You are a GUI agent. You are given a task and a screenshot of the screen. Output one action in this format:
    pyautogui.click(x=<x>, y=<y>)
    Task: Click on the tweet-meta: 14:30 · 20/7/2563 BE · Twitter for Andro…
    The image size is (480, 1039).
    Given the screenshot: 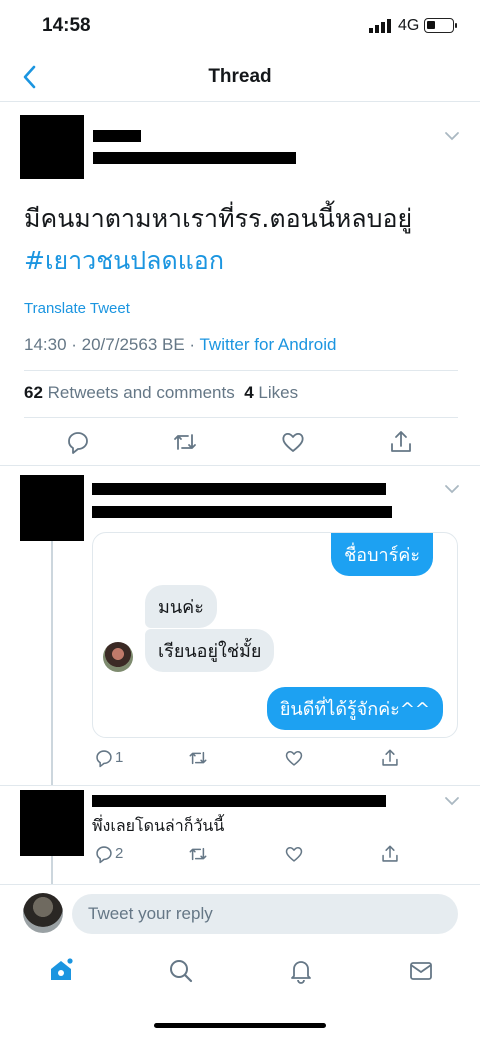 What is the action you would take?
    pyautogui.click(x=180, y=345)
    